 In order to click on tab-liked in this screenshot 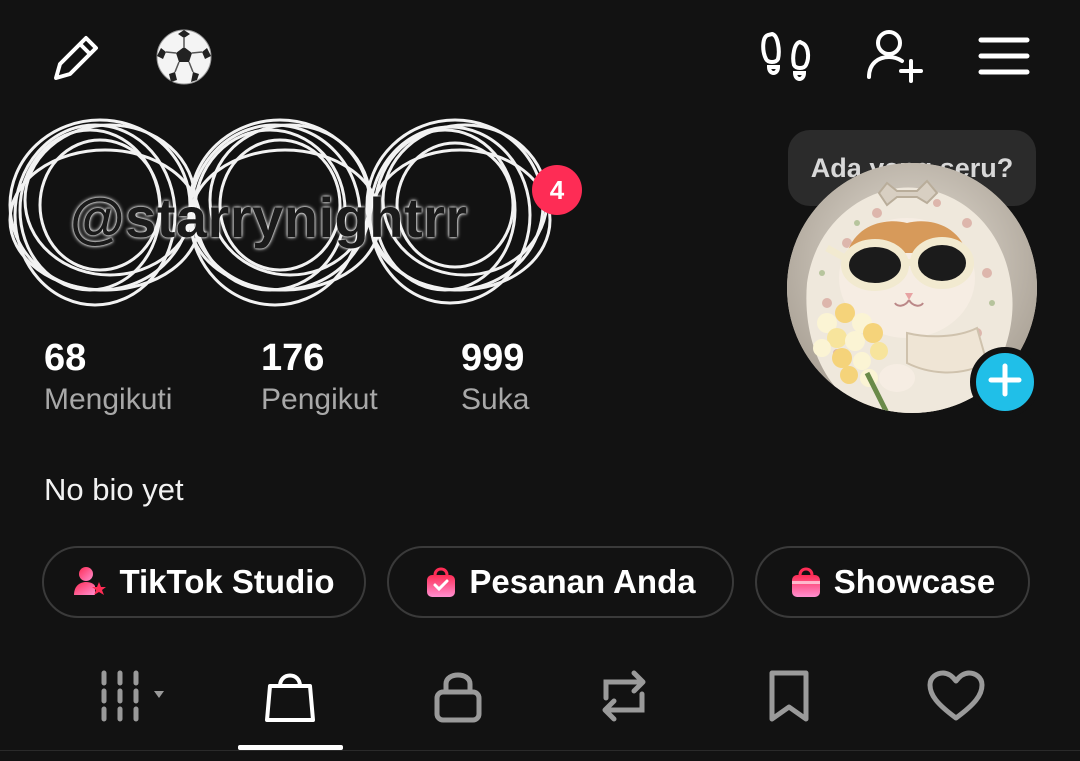, I will do `click(956, 698)`.